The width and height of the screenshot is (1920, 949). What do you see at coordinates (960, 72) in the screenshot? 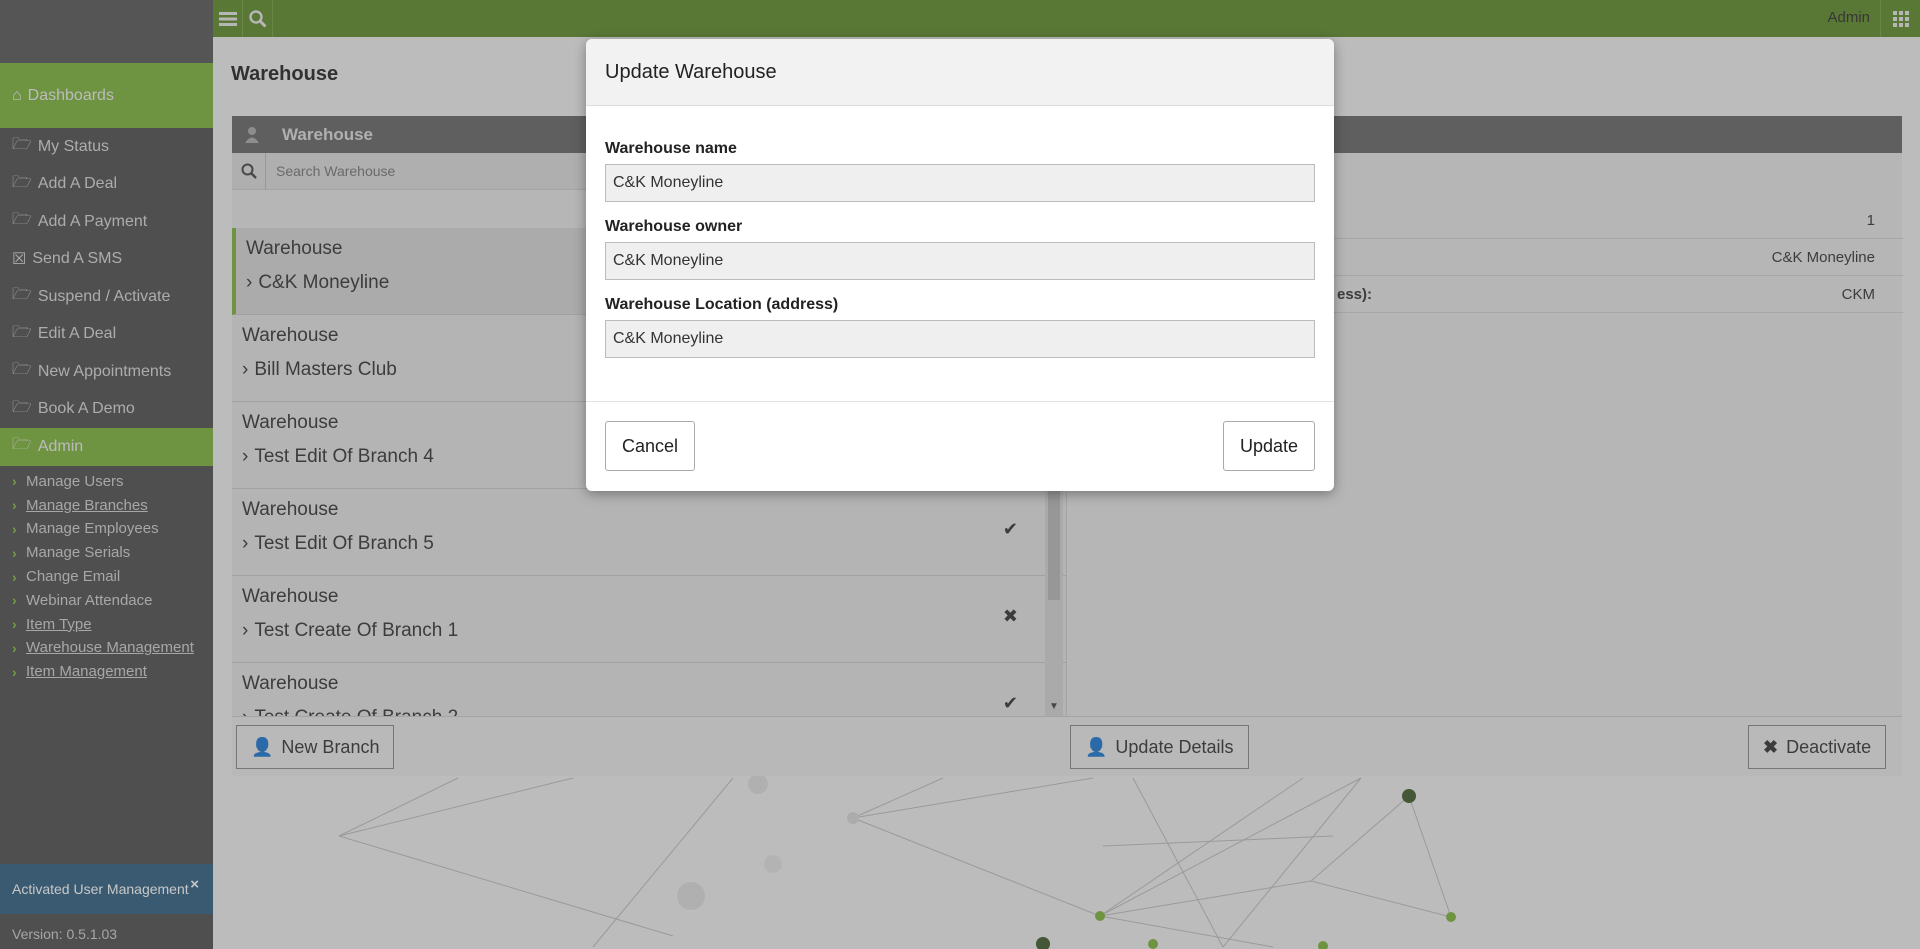
I see `dialog-header: Update Warehouse` at bounding box center [960, 72].